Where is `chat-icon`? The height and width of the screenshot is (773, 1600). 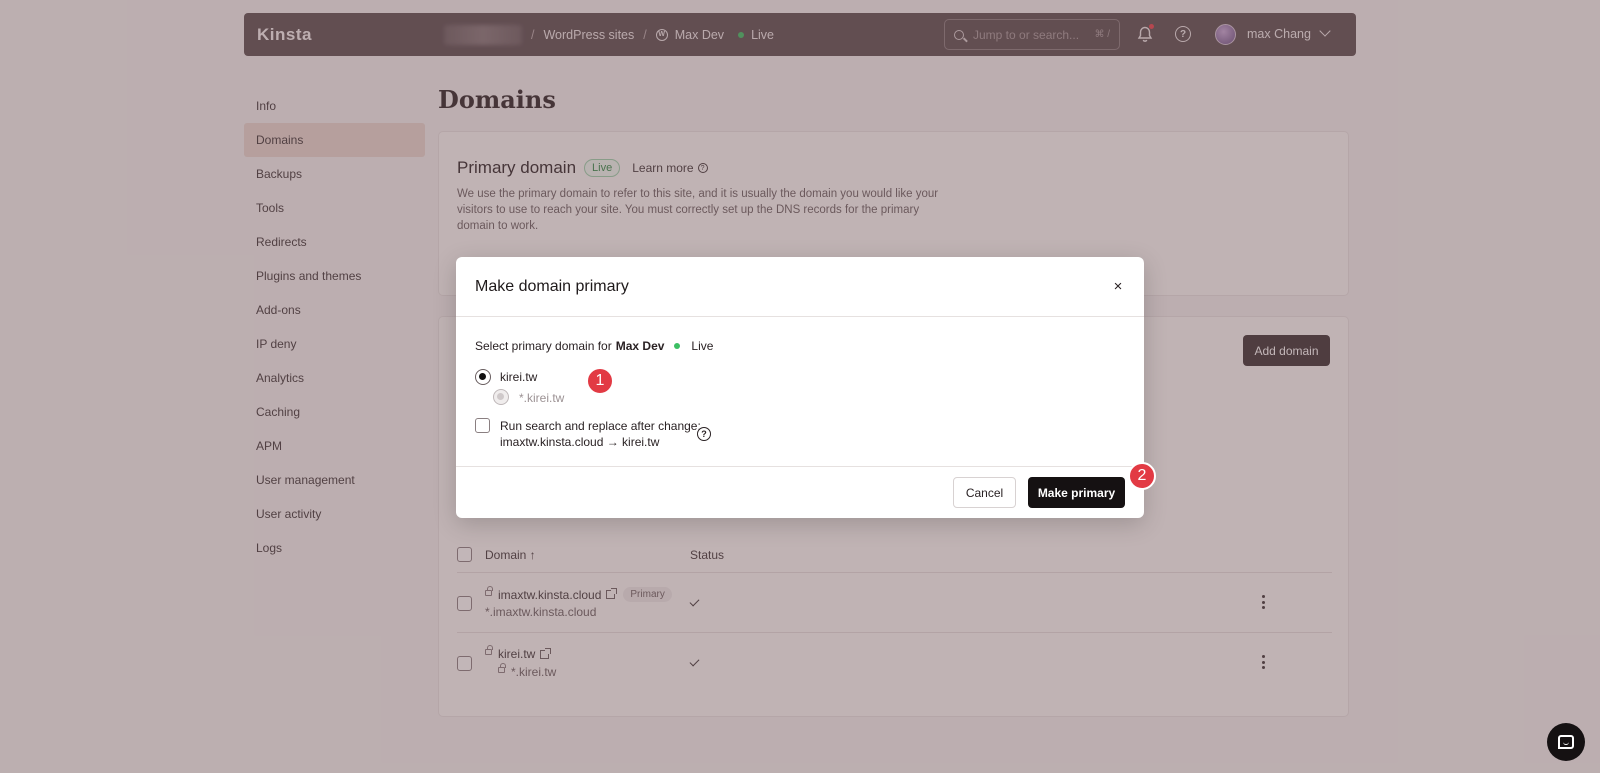
chat-icon is located at coordinates (1566, 742).